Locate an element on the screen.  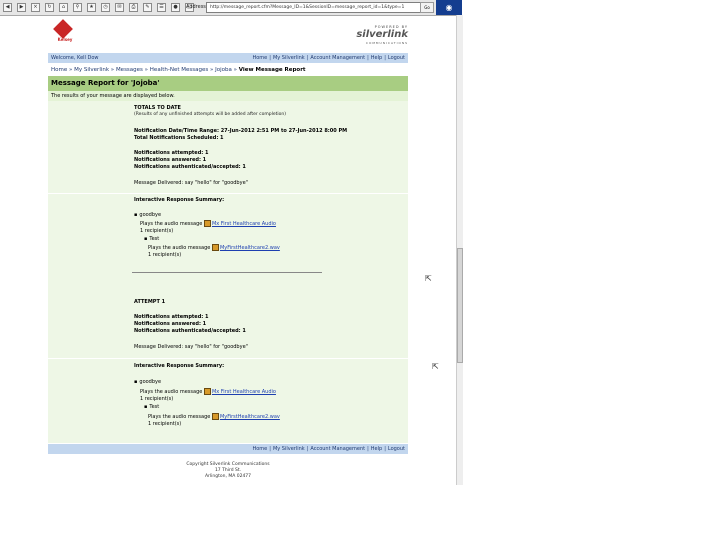
address-line-1: 17 Third St. is located at coordinates (228, 470).